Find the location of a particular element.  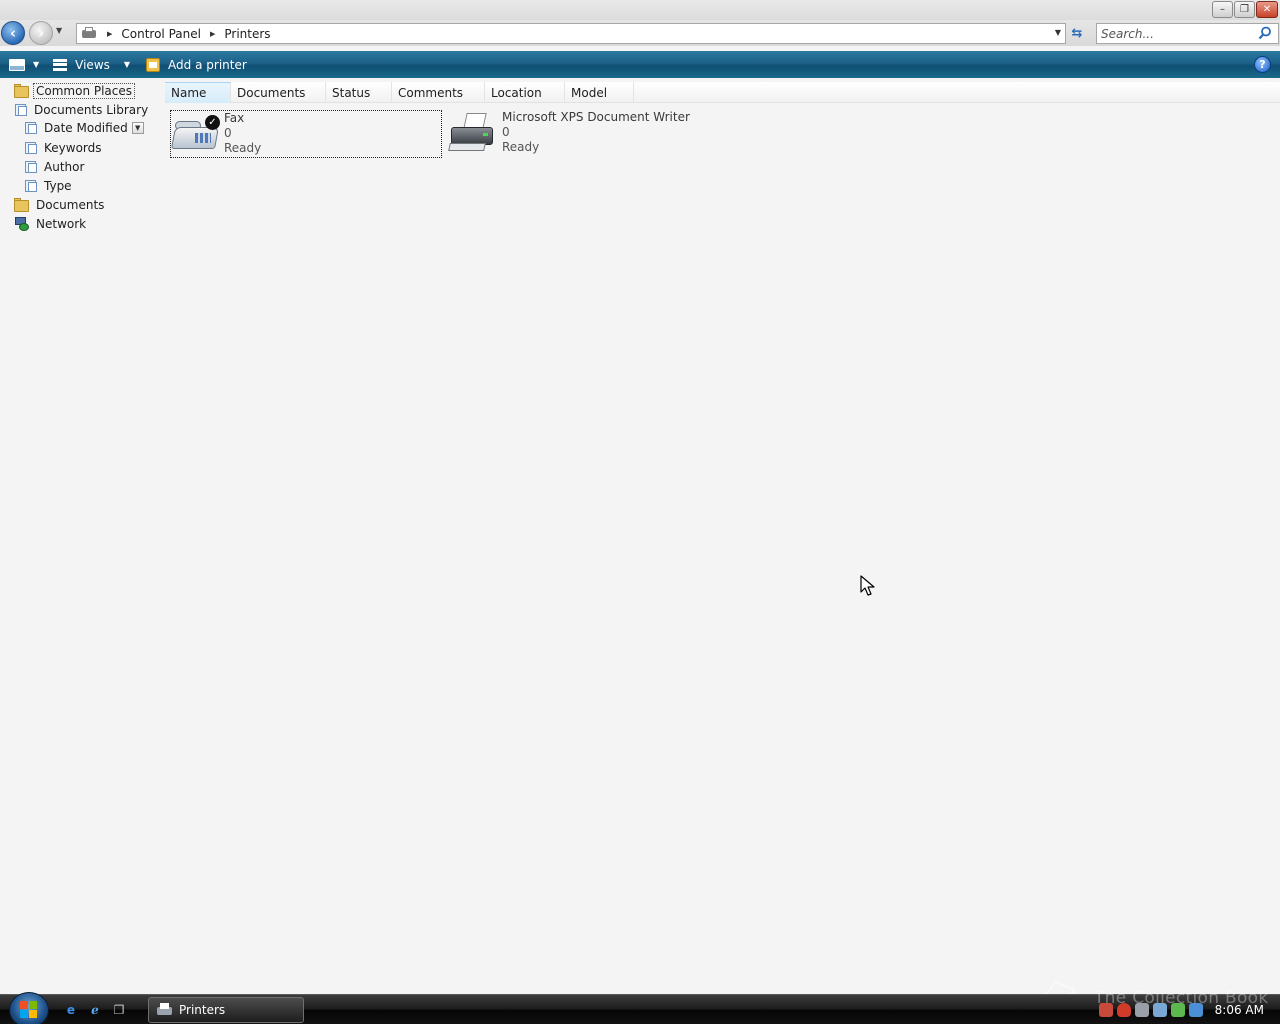

nav-item-common-places: Common Places is located at coordinates (75, 90).